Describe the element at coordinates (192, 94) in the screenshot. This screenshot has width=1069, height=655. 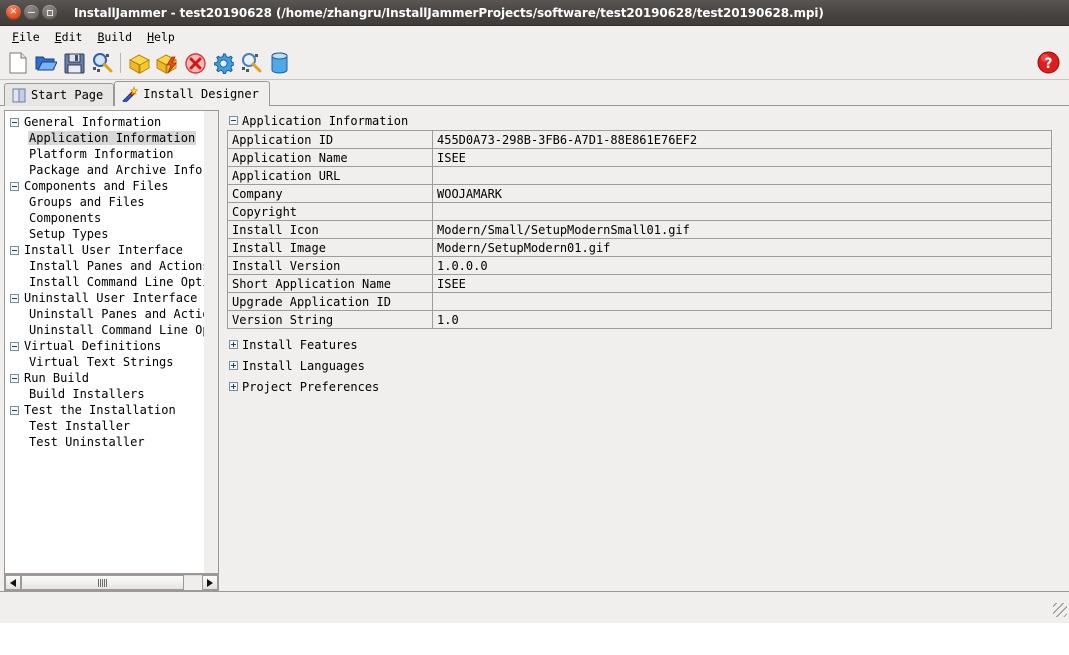
I see `tab-install-designer: Install Designer` at that location.